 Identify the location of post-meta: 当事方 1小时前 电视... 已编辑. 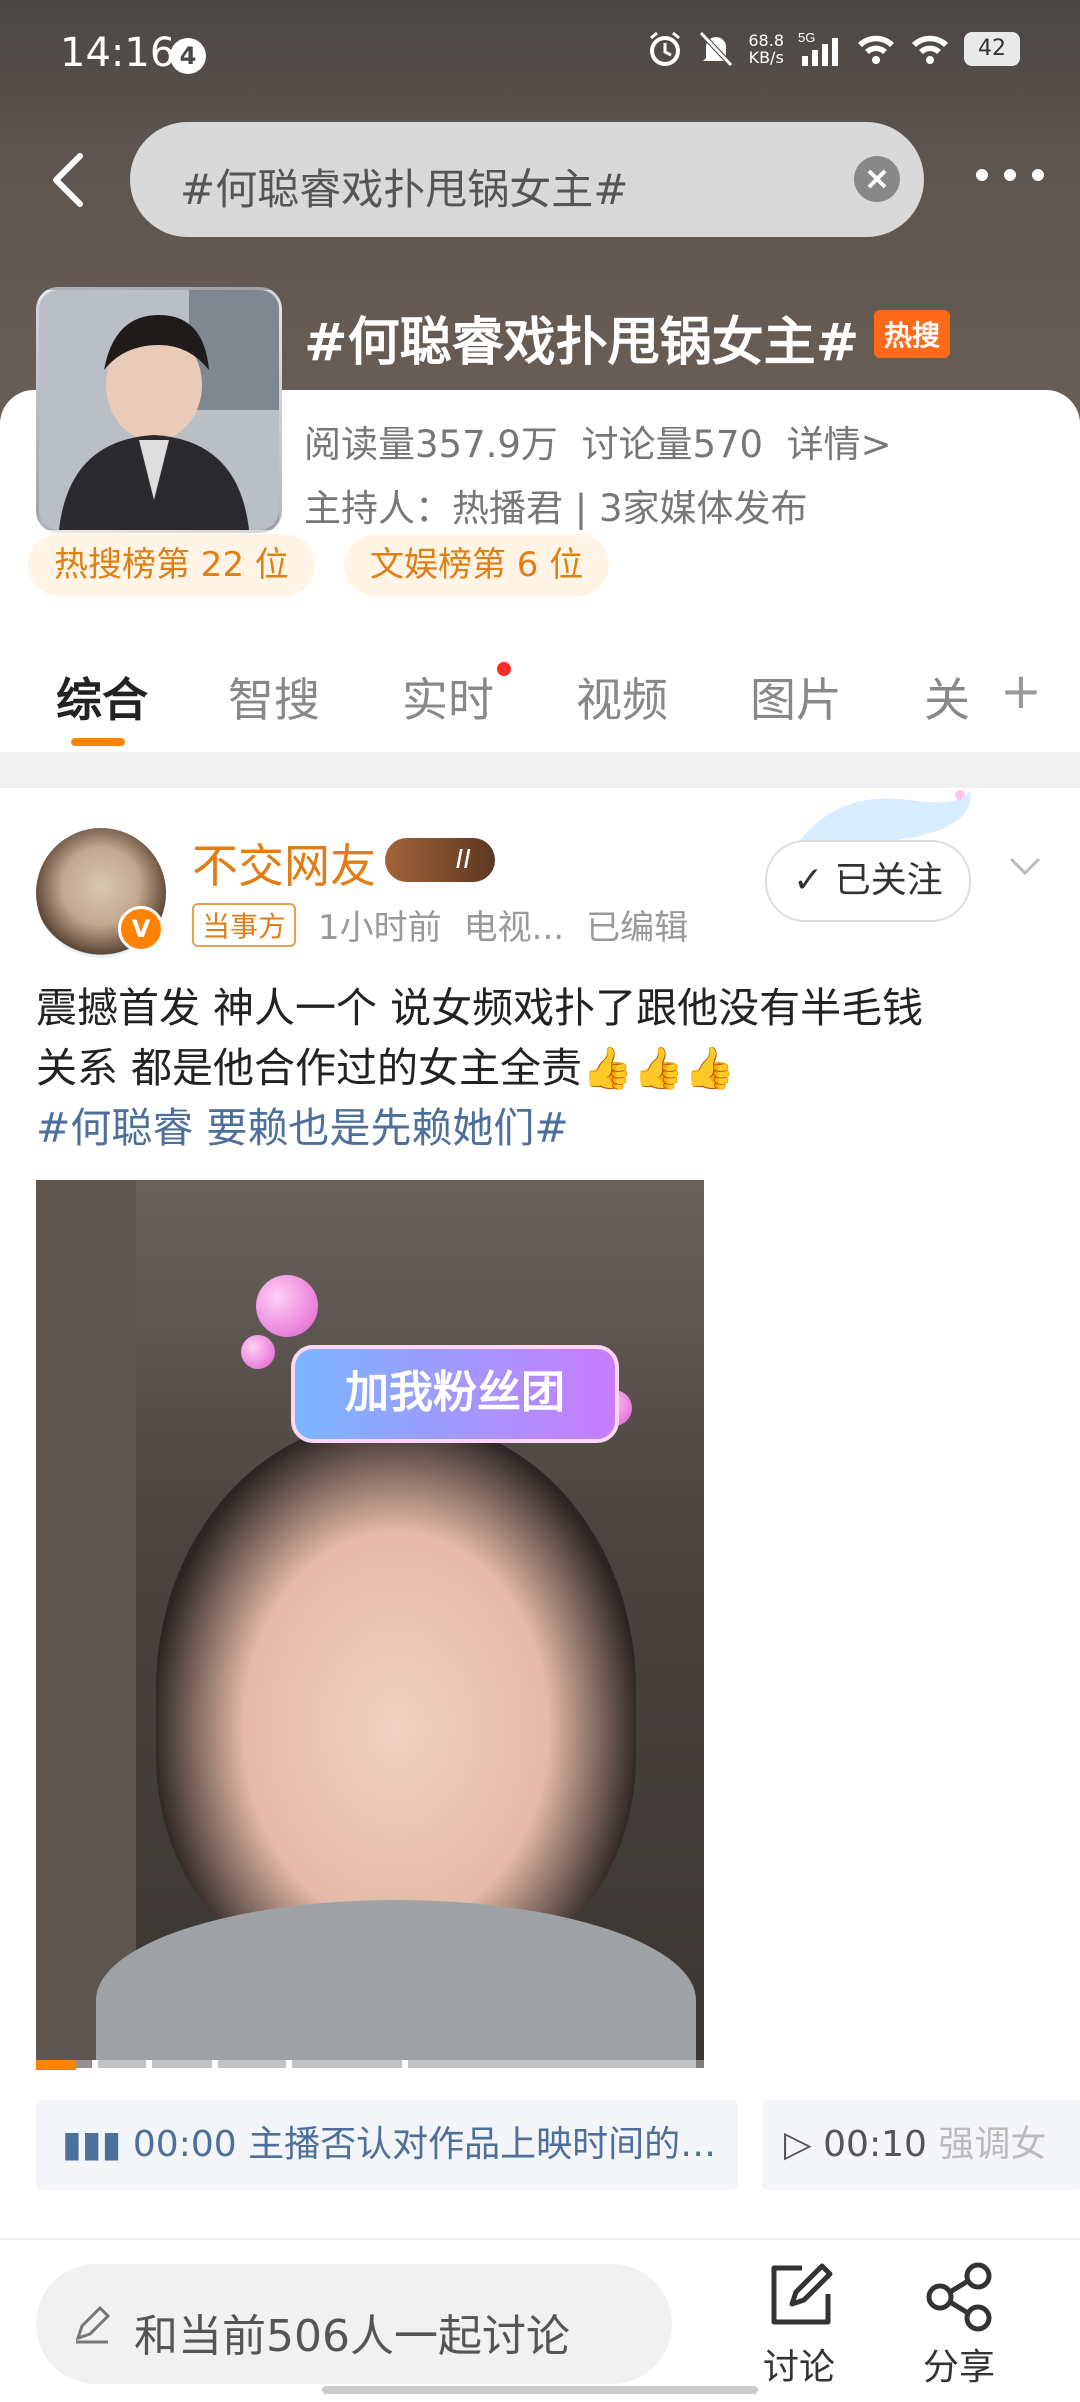
(440, 924).